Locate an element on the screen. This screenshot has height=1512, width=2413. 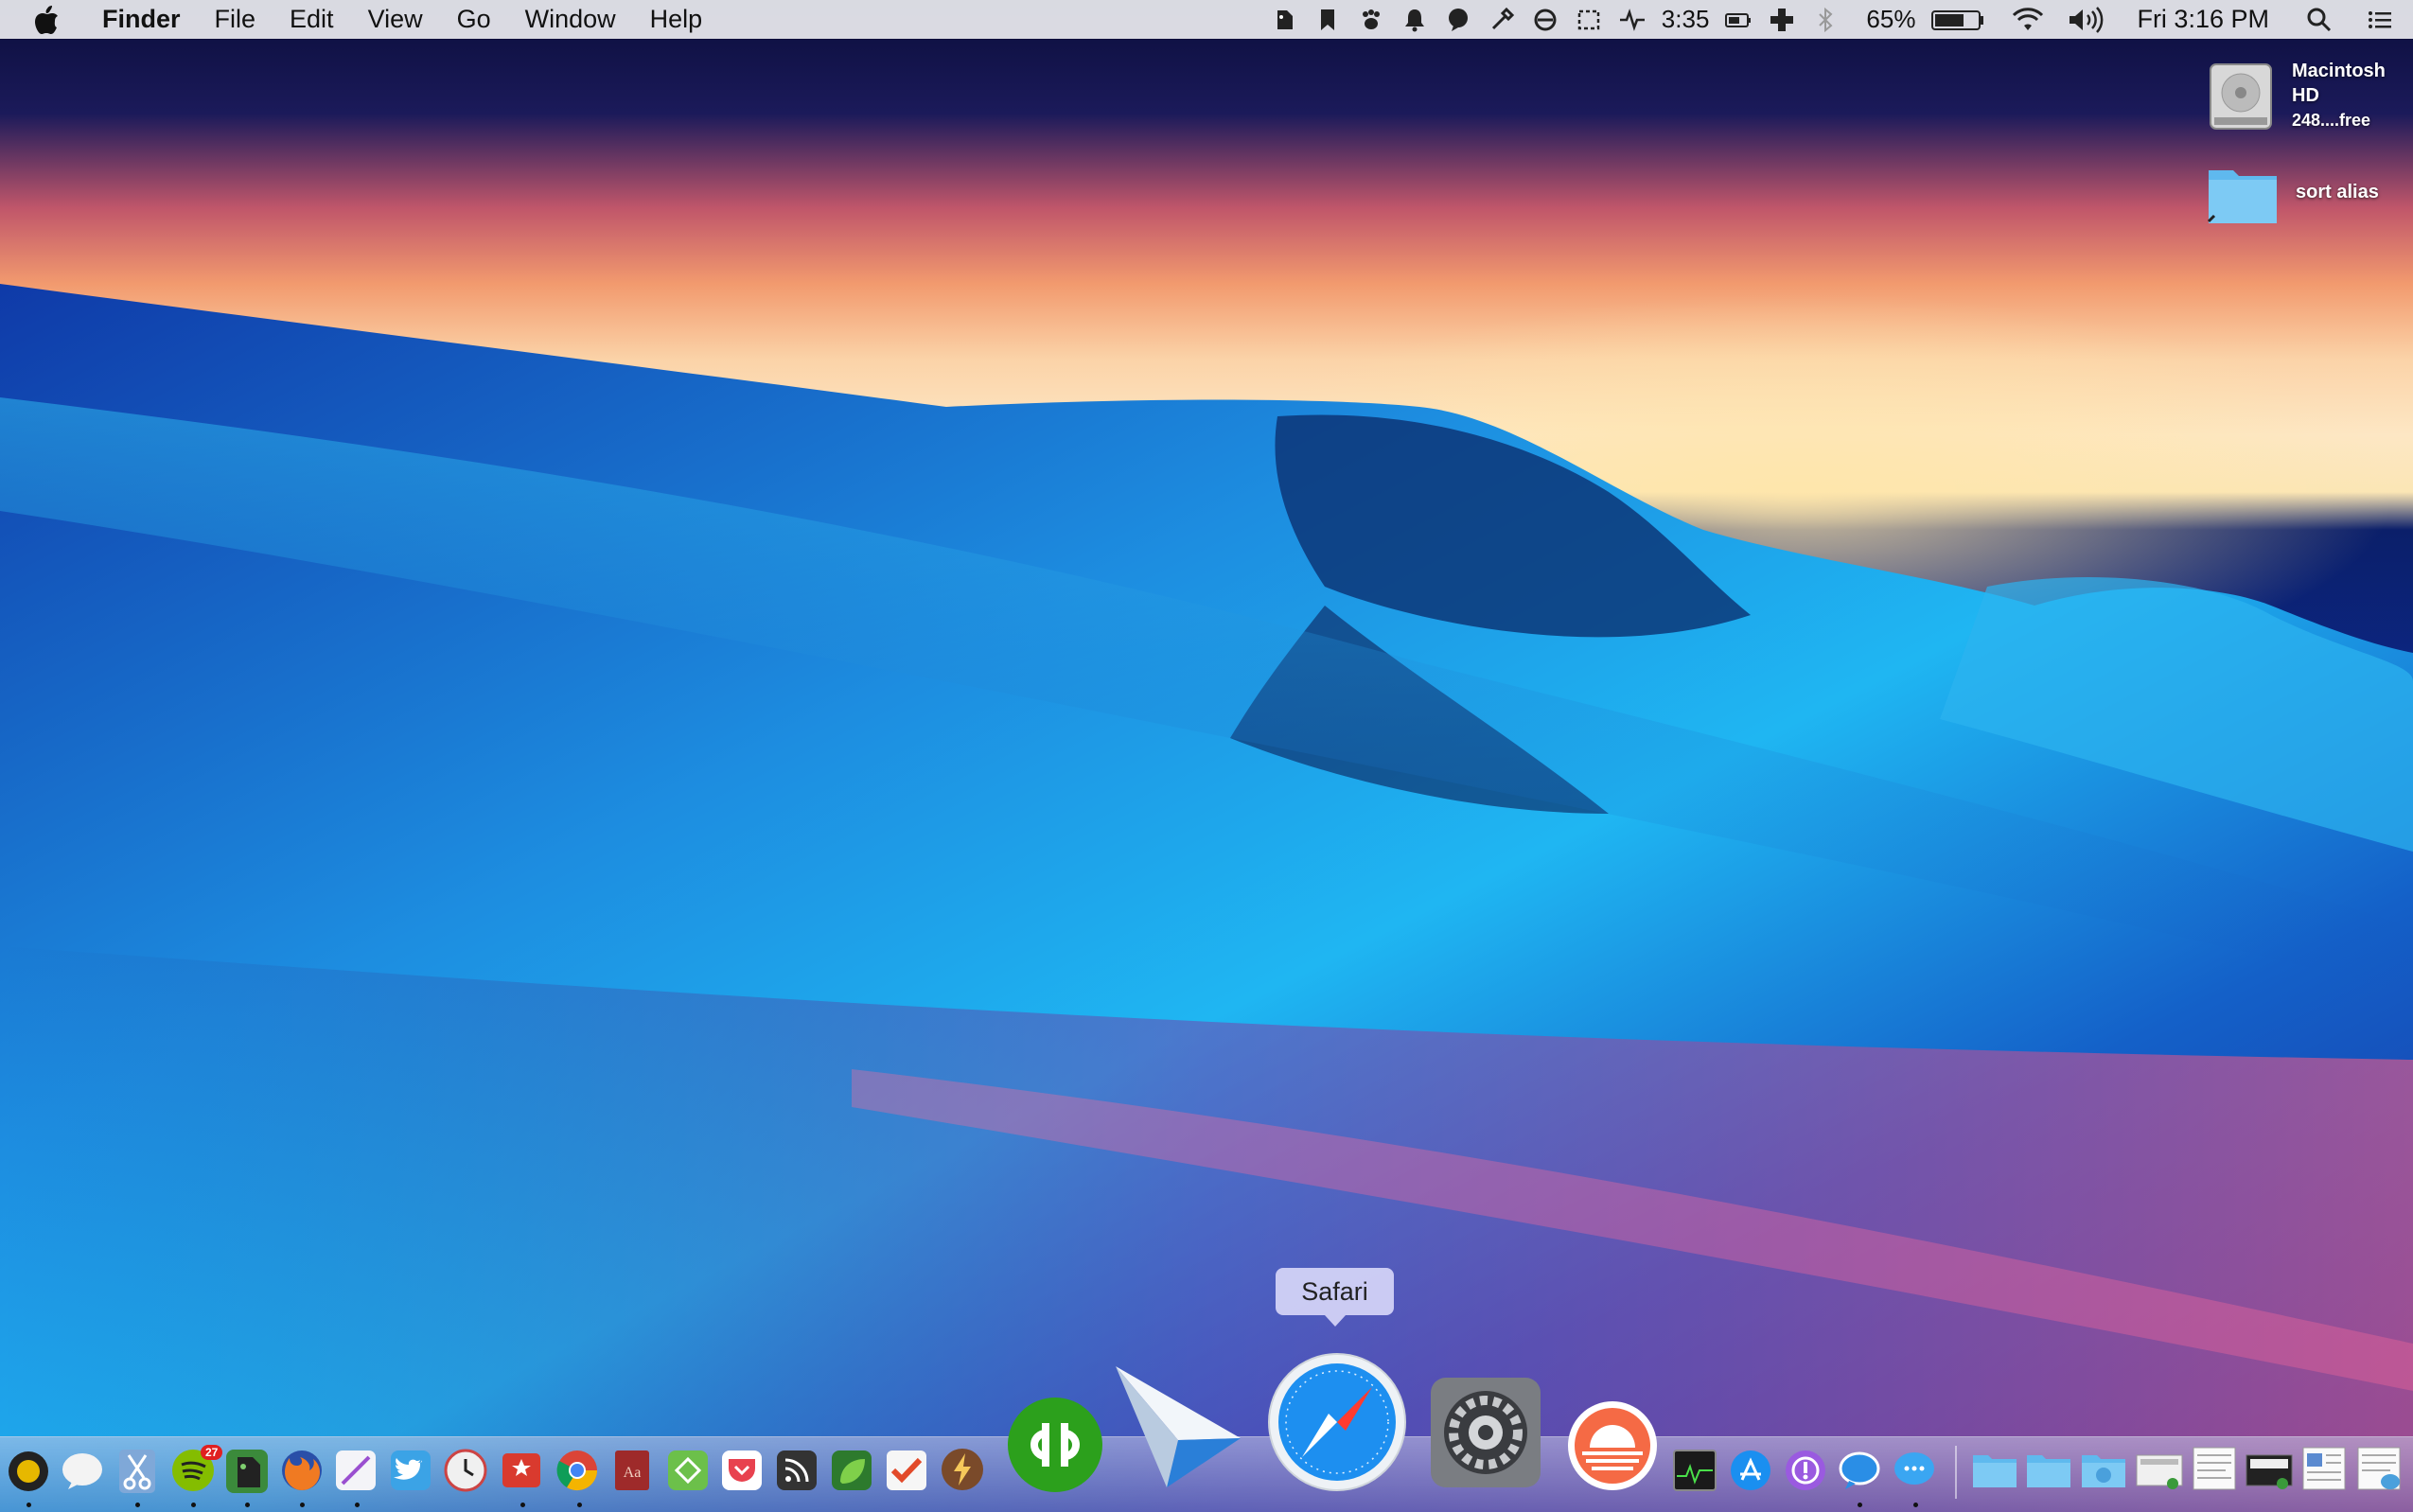
activity-icon is located at coordinates (1633, 20).